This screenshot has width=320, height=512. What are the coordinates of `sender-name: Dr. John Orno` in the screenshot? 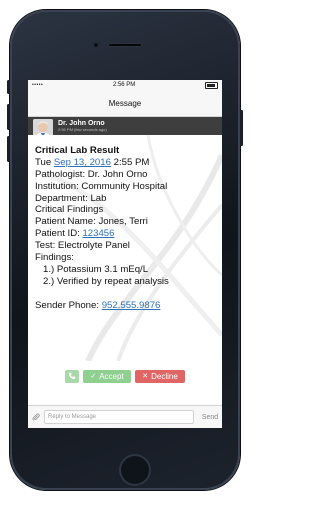 It's located at (81, 123).